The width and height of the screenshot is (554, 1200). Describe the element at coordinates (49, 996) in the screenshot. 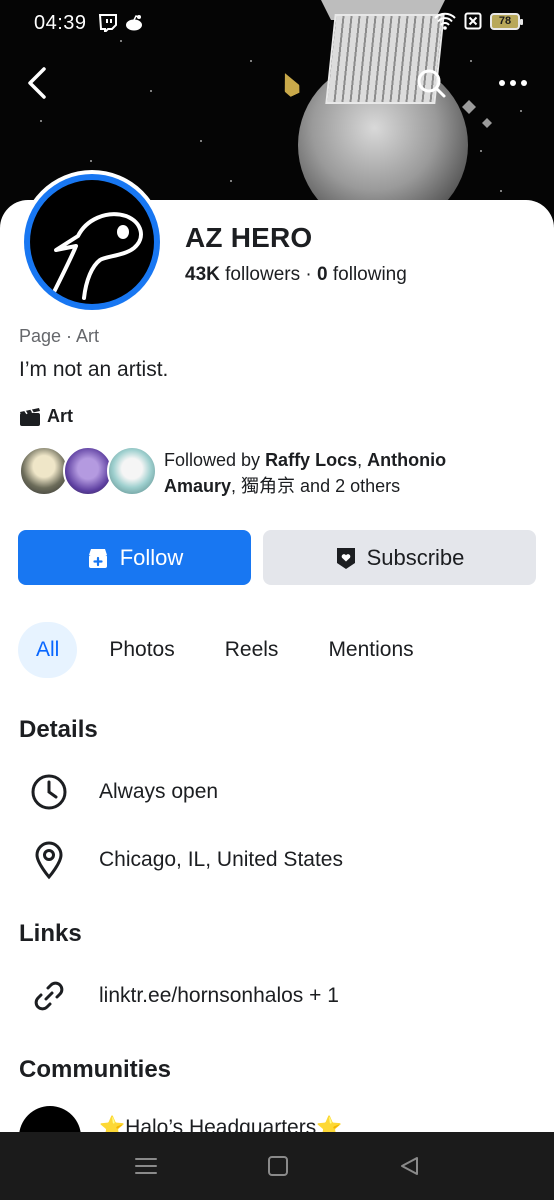

I see `link-icon` at that location.